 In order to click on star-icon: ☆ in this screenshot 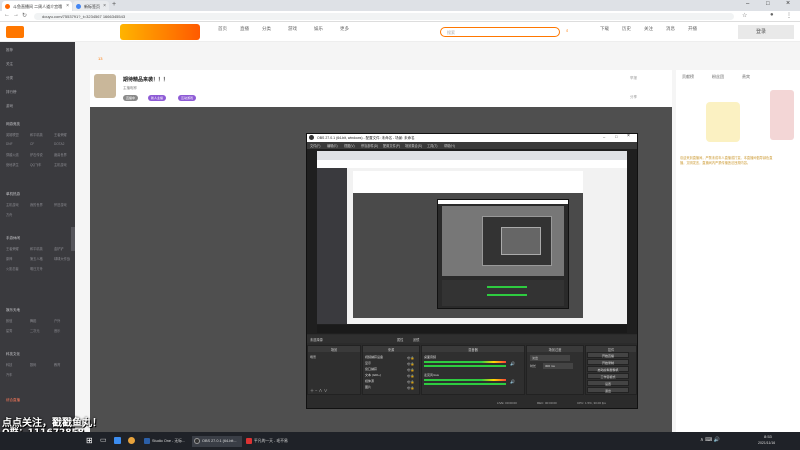, I will do `click(744, 15)`.